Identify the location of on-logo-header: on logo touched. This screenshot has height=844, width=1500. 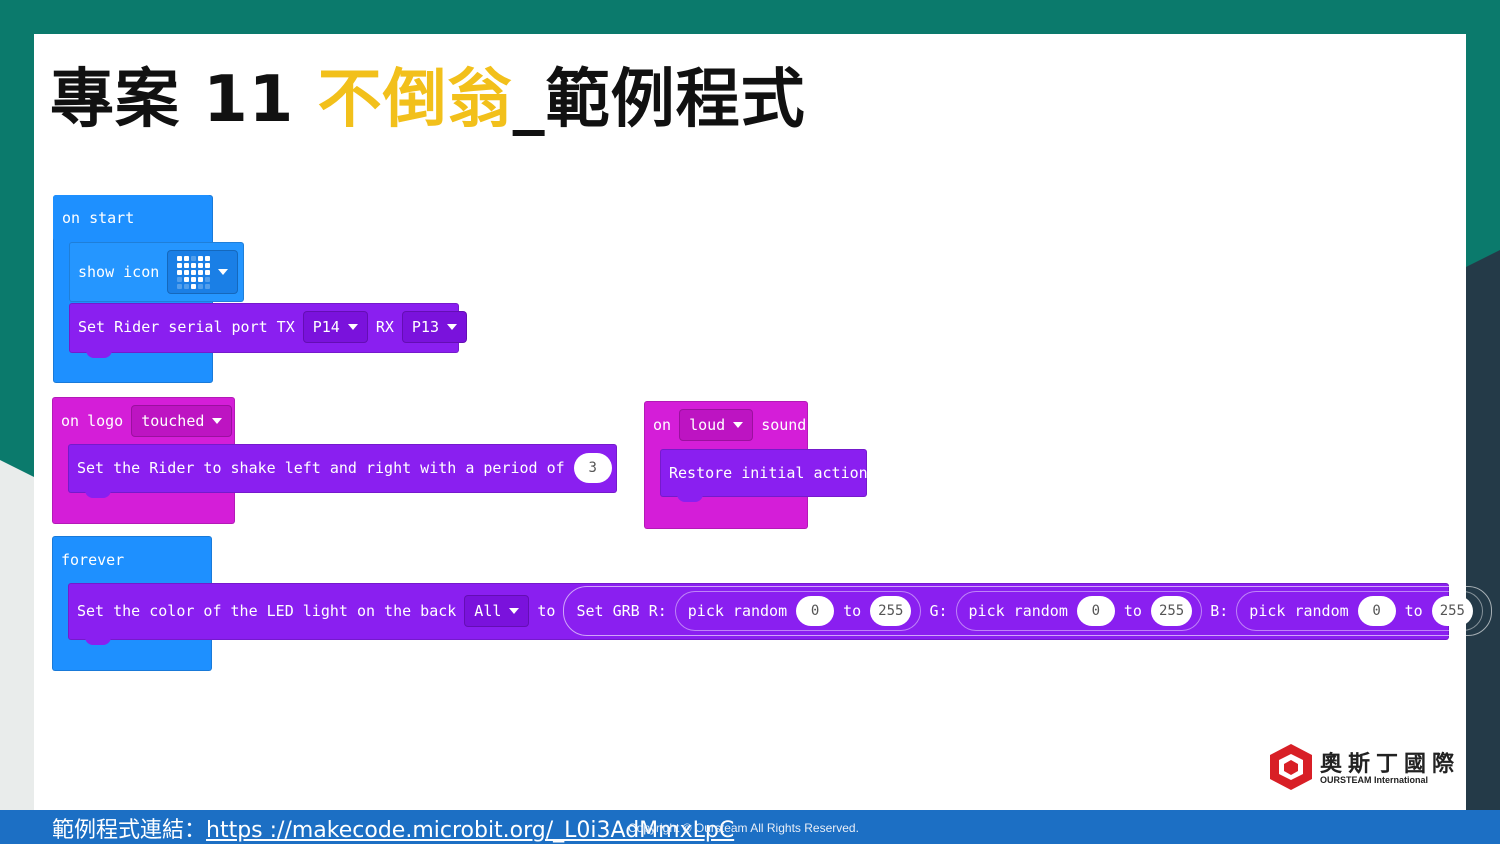
(146, 421).